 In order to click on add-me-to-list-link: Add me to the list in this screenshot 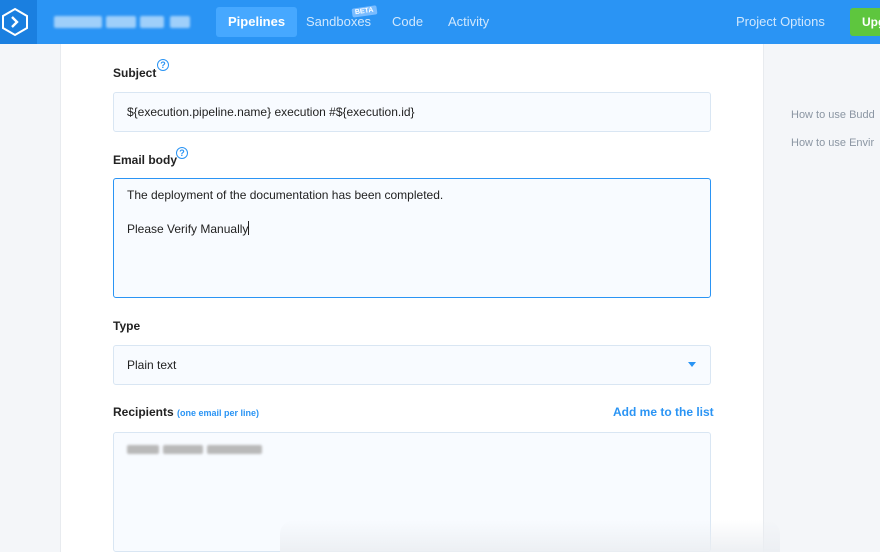, I will do `click(663, 412)`.